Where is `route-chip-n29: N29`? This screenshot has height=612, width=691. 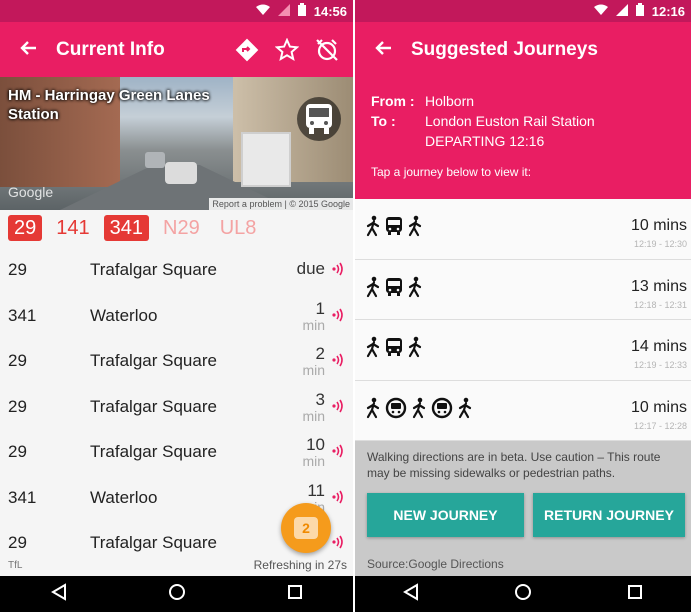
route-chip-n29: N29 is located at coordinates (181, 228).